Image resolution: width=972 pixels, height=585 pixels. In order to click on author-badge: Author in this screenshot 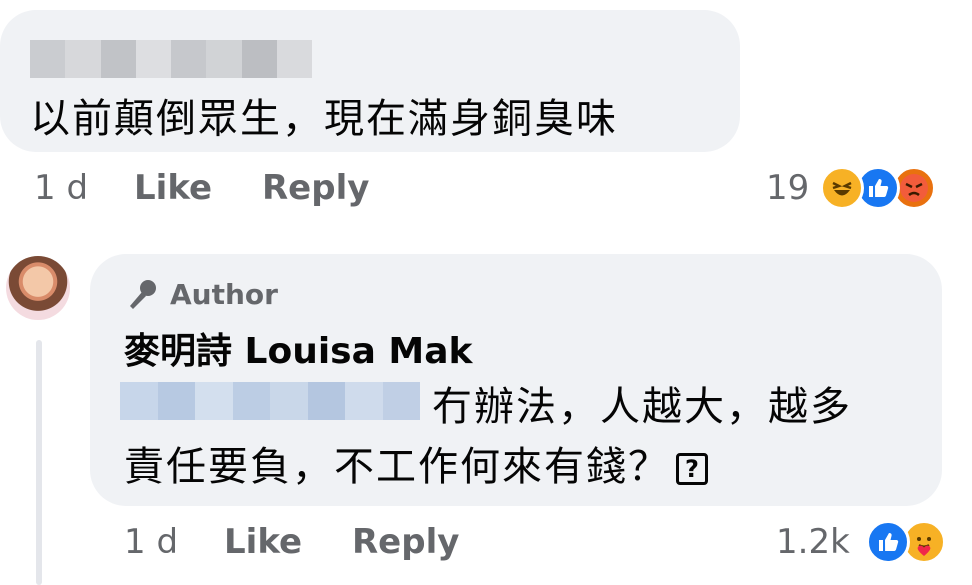, I will do `click(201, 294)`.